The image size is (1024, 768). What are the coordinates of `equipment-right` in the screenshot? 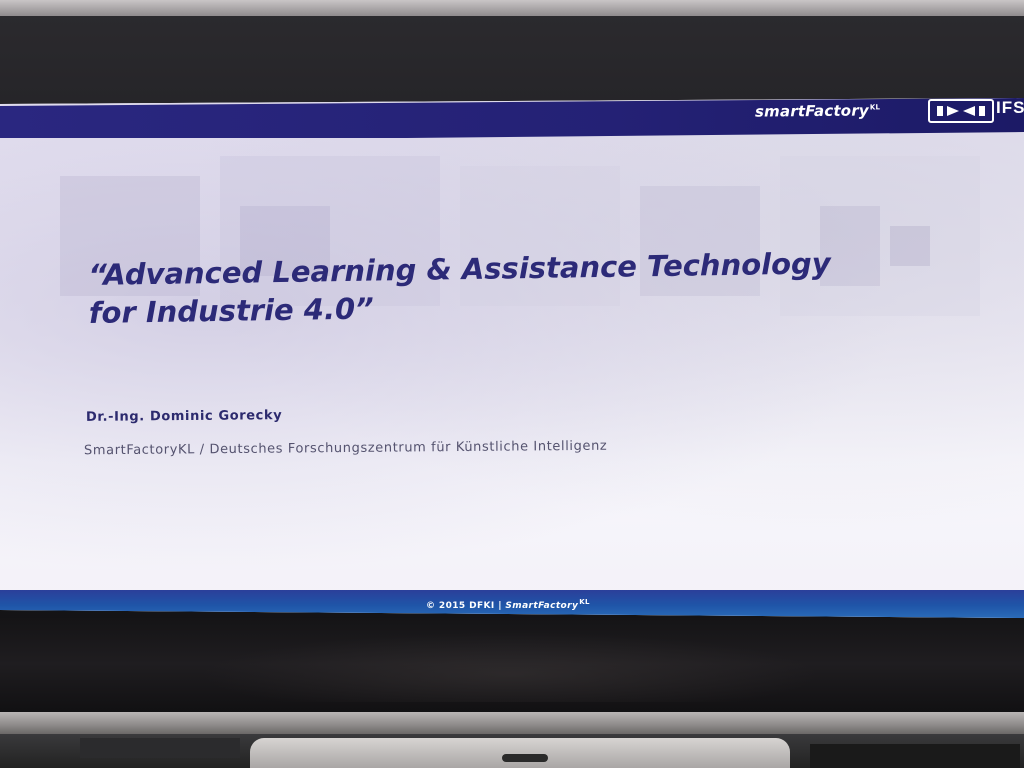 It's located at (915, 756).